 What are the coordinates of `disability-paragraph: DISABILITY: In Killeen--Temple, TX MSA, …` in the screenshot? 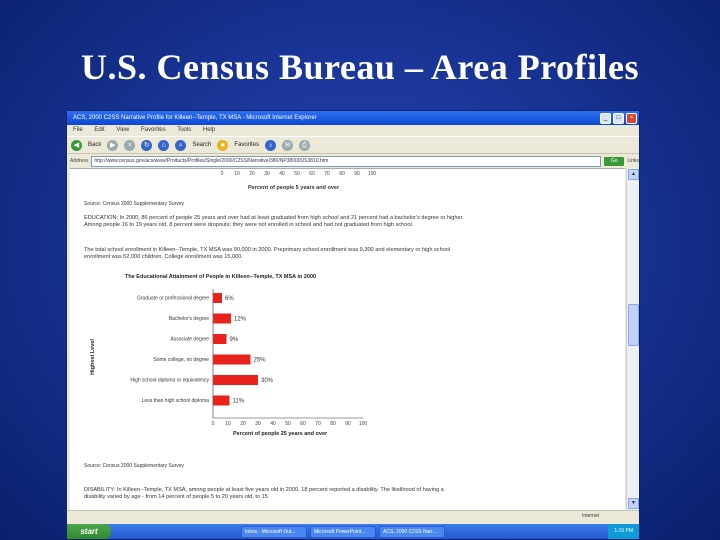 It's located at (264, 493).